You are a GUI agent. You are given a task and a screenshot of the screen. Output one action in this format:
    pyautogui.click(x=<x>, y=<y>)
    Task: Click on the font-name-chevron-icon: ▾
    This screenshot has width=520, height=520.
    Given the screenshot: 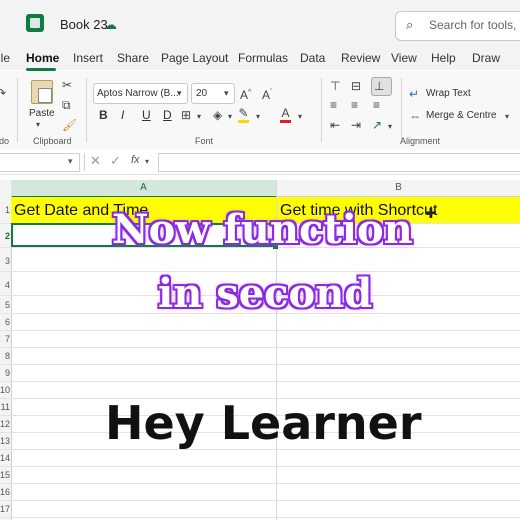 What is the action you would take?
    pyautogui.click(x=179, y=93)
    